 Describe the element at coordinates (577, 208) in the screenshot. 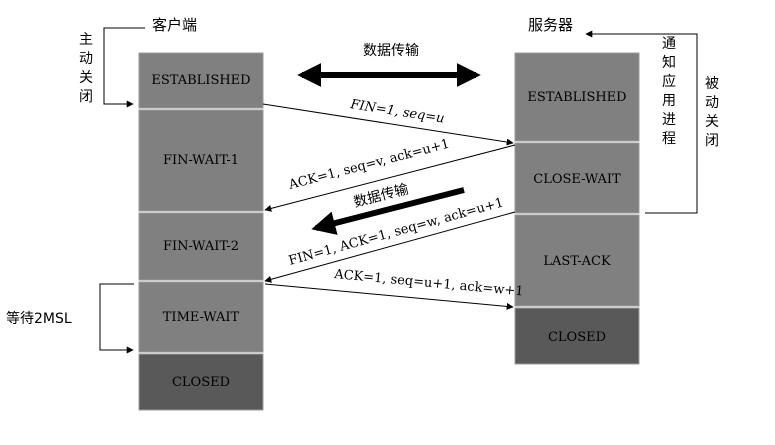

I see `server-states: ESTABLISHED CLOSE-WAIT LAST-ACK CLOSED` at that location.